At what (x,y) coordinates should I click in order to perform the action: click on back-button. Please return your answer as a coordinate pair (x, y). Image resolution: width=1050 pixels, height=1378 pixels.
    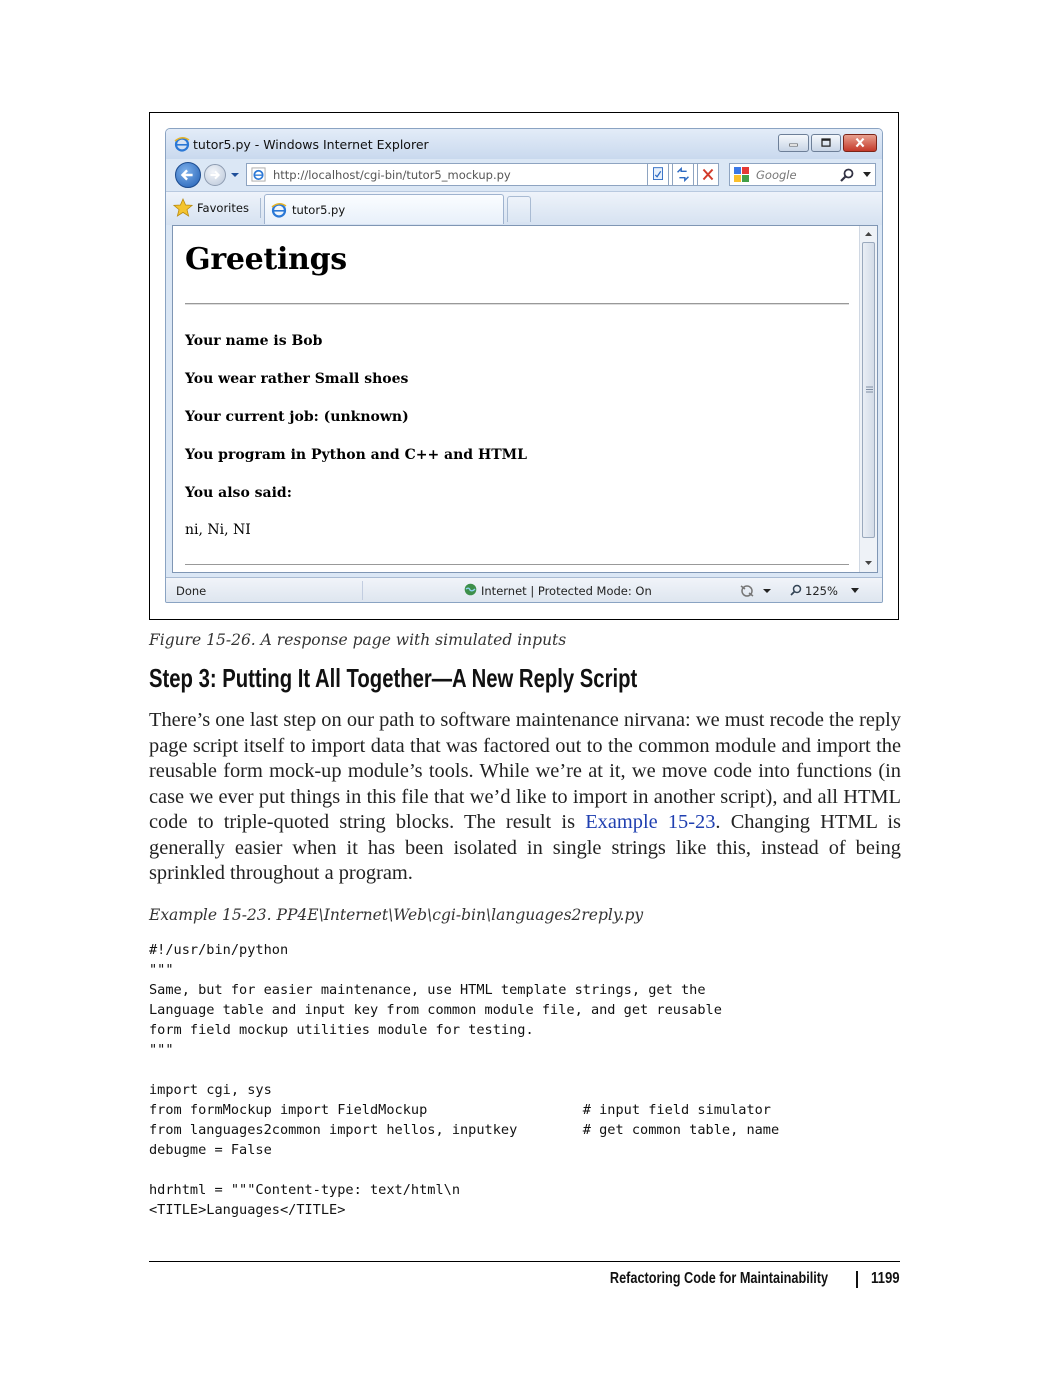
    Looking at the image, I should click on (188, 175).